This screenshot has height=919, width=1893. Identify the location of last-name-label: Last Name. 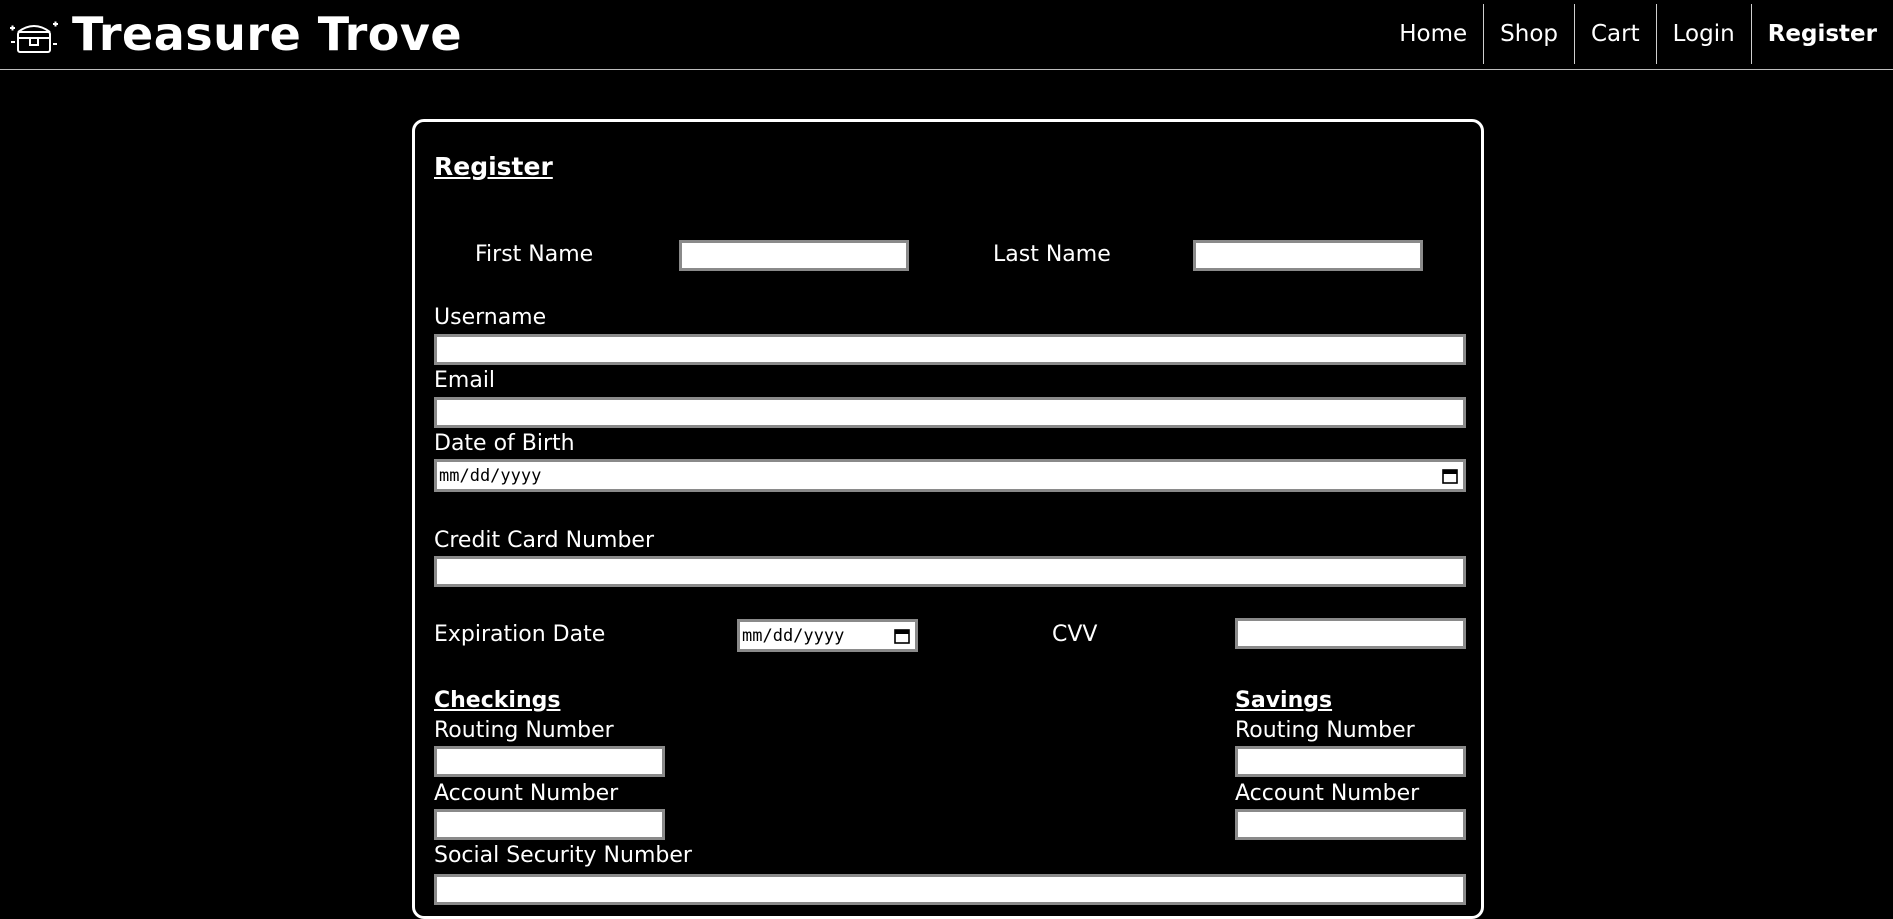
(1052, 254).